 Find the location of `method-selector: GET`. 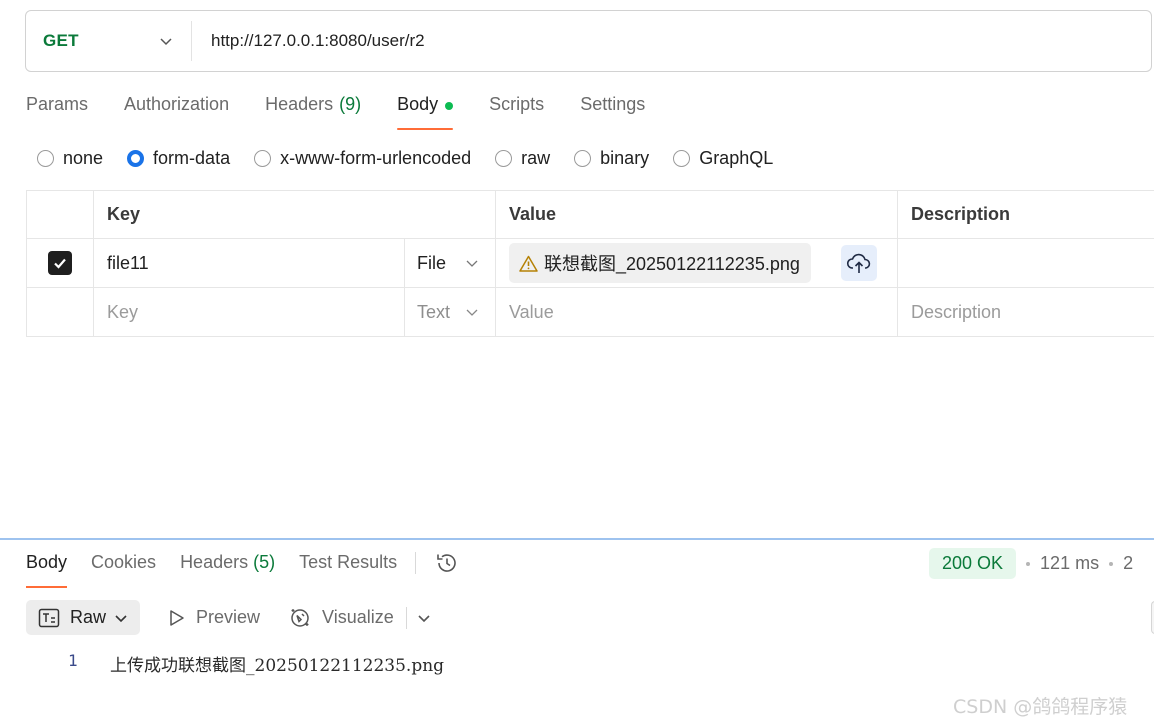

method-selector: GET is located at coordinates (109, 41).